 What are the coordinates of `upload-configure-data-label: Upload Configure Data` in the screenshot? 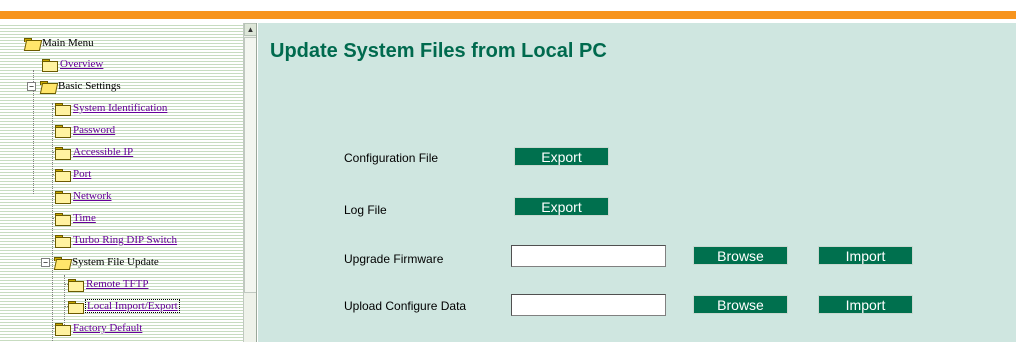 It's located at (405, 306).